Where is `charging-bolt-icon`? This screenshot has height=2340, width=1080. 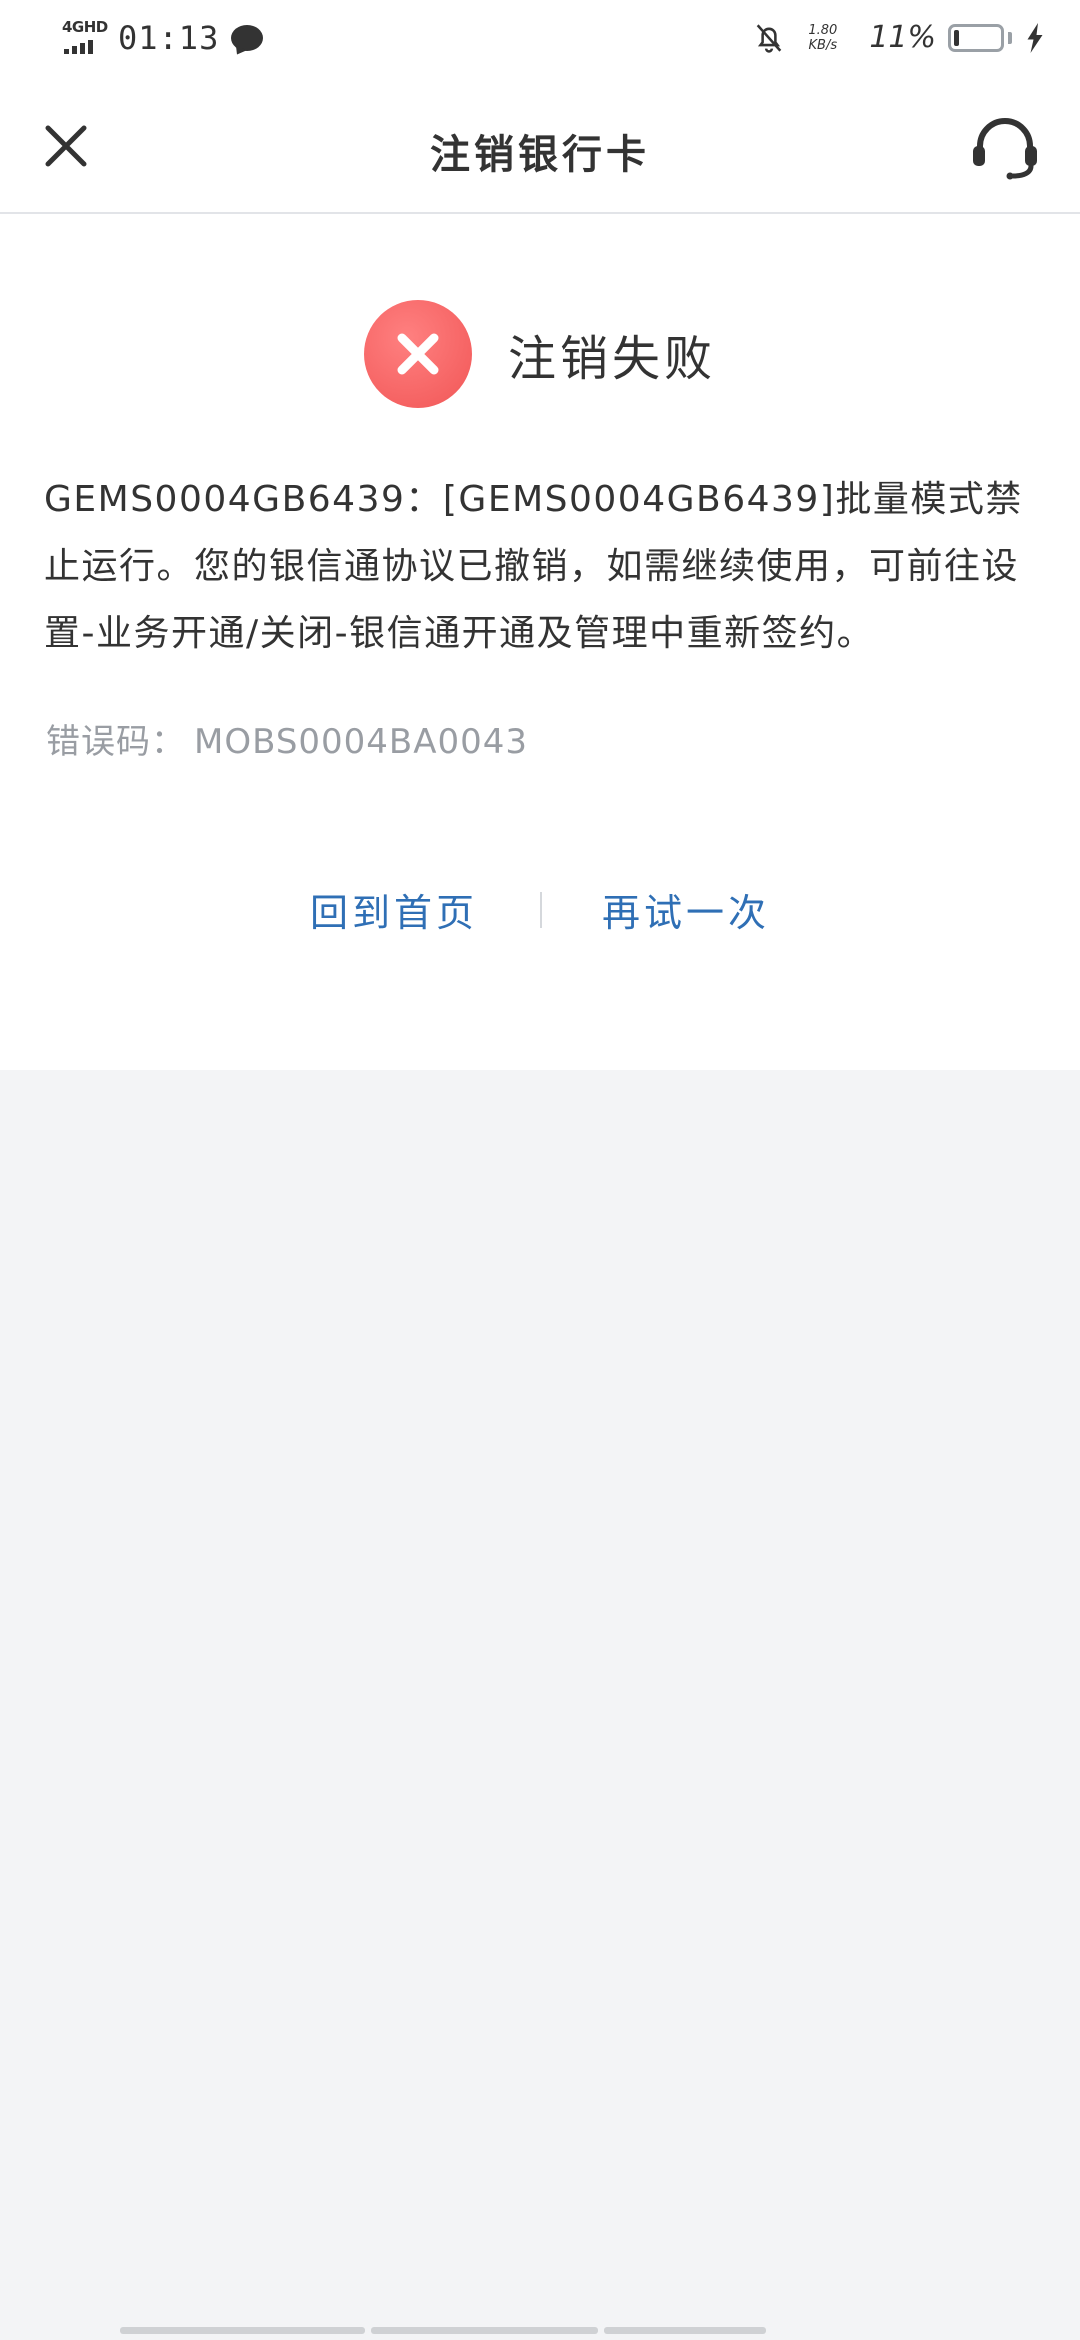 charging-bolt-icon is located at coordinates (1035, 37).